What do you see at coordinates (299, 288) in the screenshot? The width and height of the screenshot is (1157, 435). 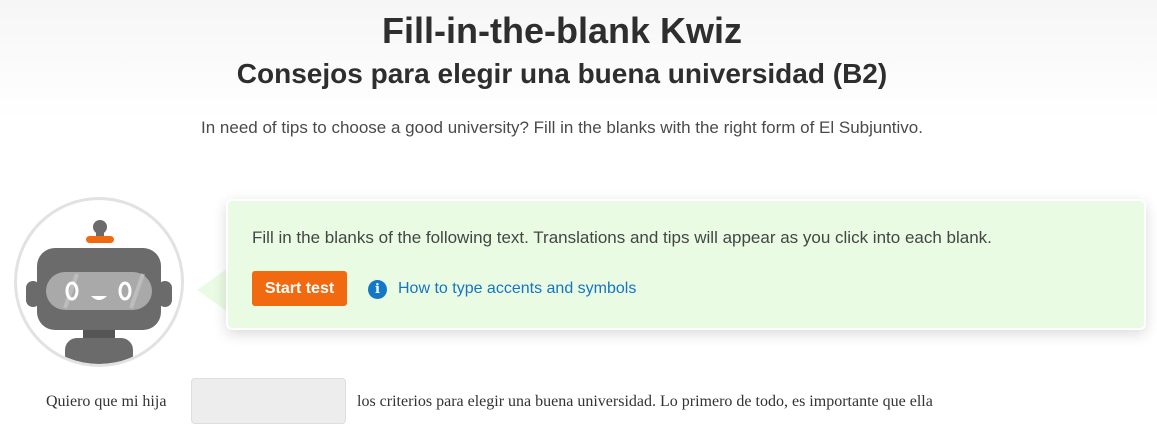 I see `start-test-button: Start test` at bounding box center [299, 288].